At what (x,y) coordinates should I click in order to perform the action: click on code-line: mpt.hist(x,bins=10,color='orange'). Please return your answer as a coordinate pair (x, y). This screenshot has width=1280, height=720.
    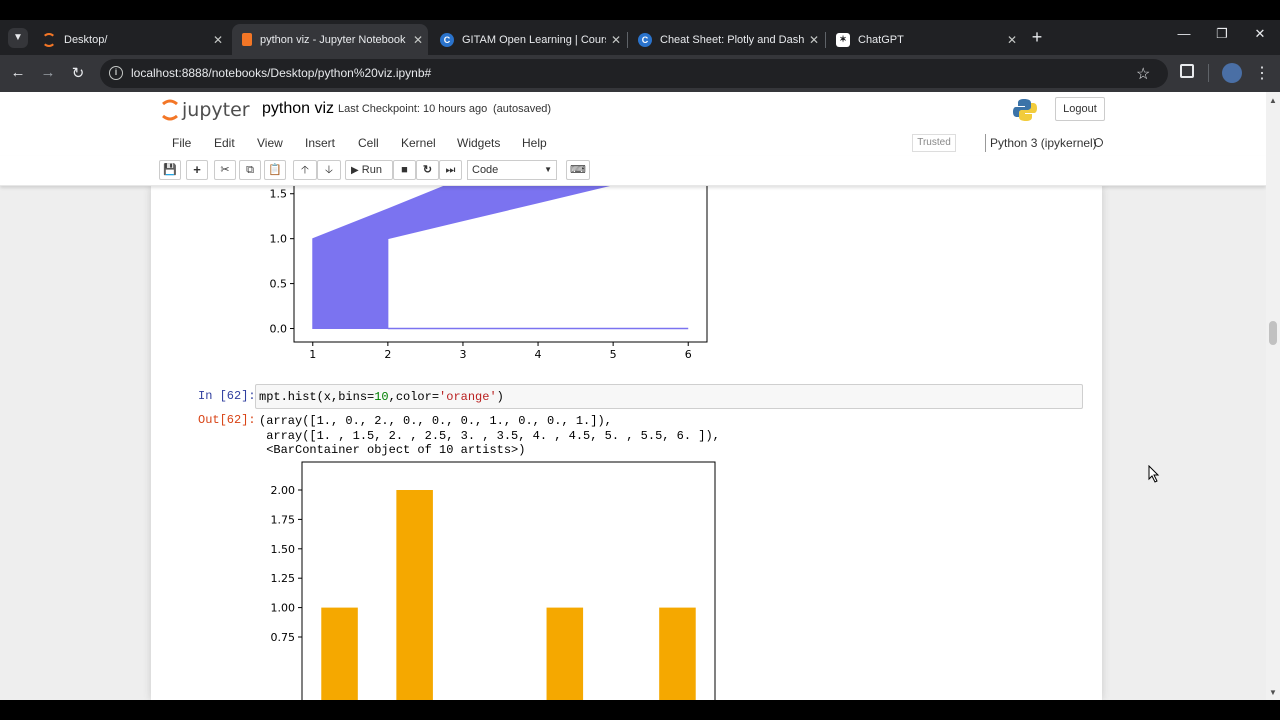
    Looking at the image, I should click on (381, 397).